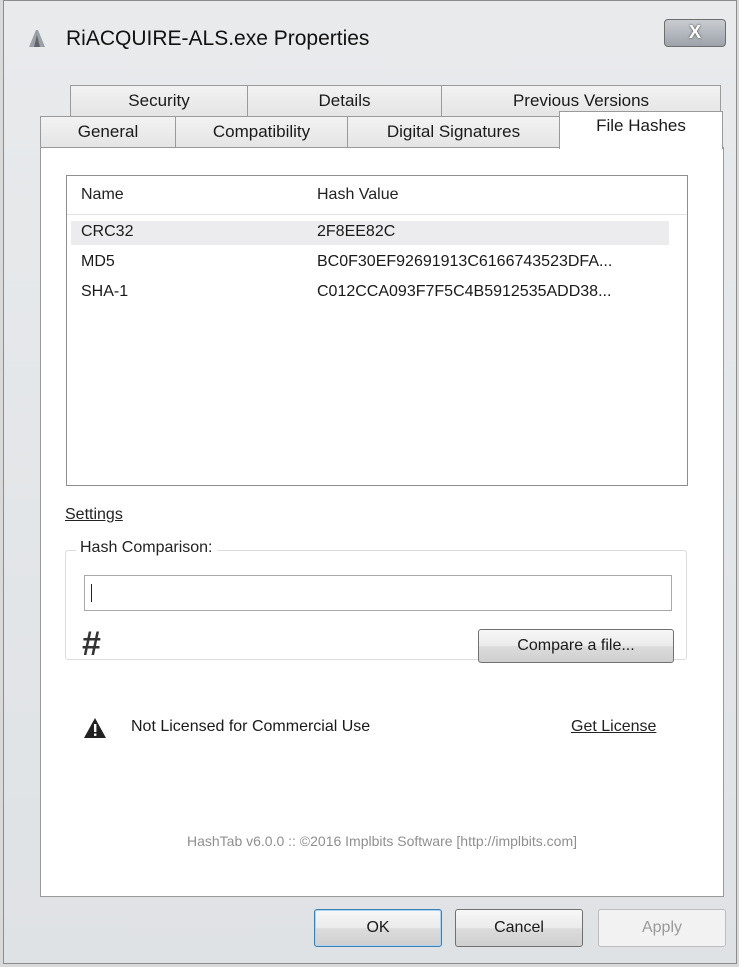 The height and width of the screenshot is (967, 739). I want to click on tab-label: Security, so click(159, 100).